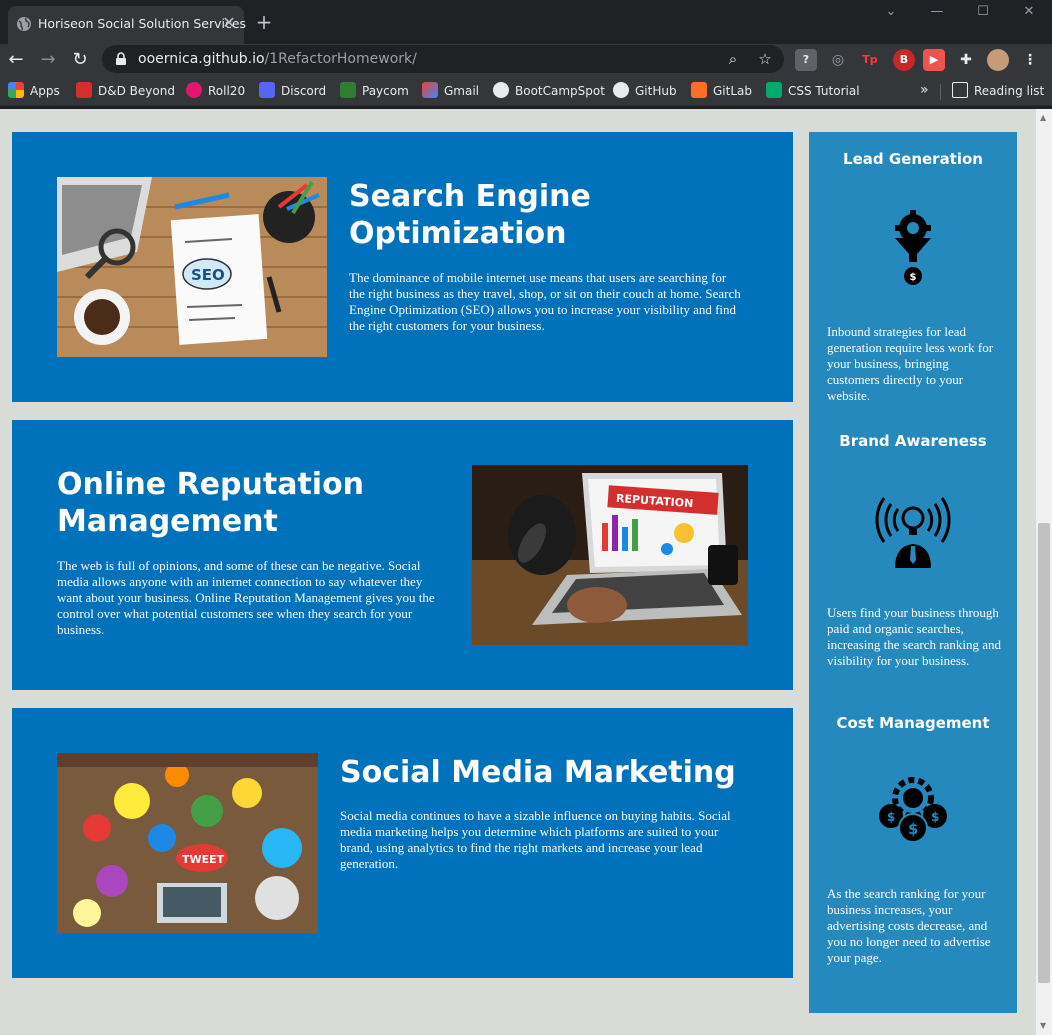 This screenshot has width=1052, height=1035. What do you see at coordinates (470, 215) in the screenshot?
I see `section-title: Search Engine Optimization` at bounding box center [470, 215].